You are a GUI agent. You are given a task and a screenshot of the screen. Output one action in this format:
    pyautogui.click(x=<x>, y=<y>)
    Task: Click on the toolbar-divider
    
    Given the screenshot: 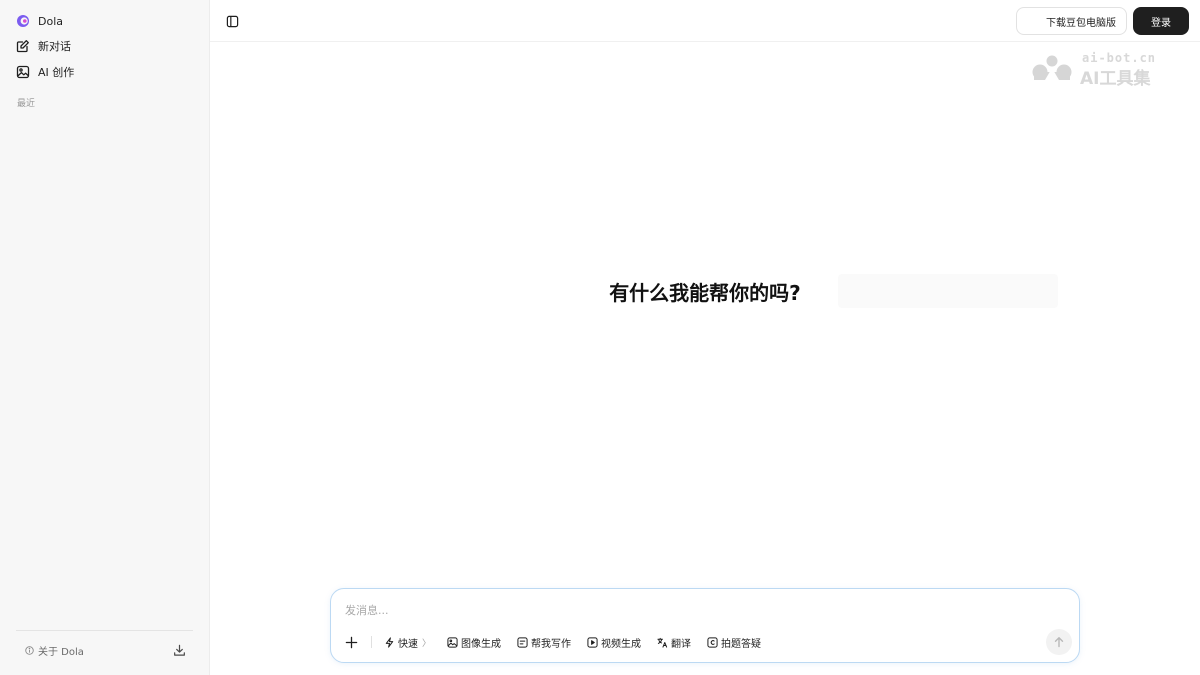 What is the action you would take?
    pyautogui.click(x=371, y=642)
    